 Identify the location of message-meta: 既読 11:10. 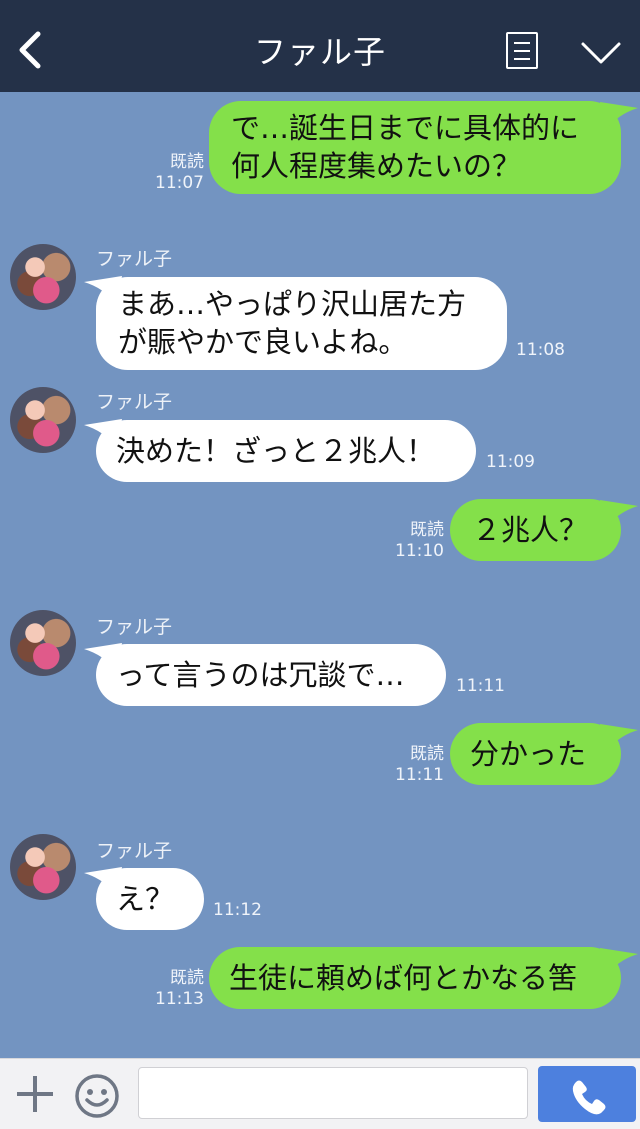
(417, 541).